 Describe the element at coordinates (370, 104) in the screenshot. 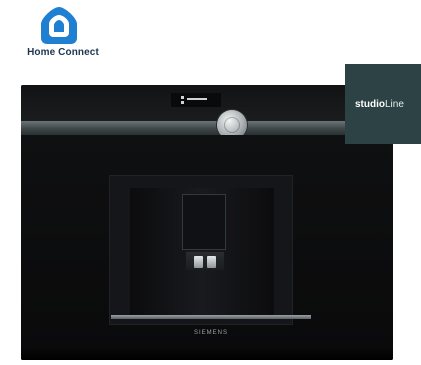

I see `studio-tag-bold-text: studio` at that location.